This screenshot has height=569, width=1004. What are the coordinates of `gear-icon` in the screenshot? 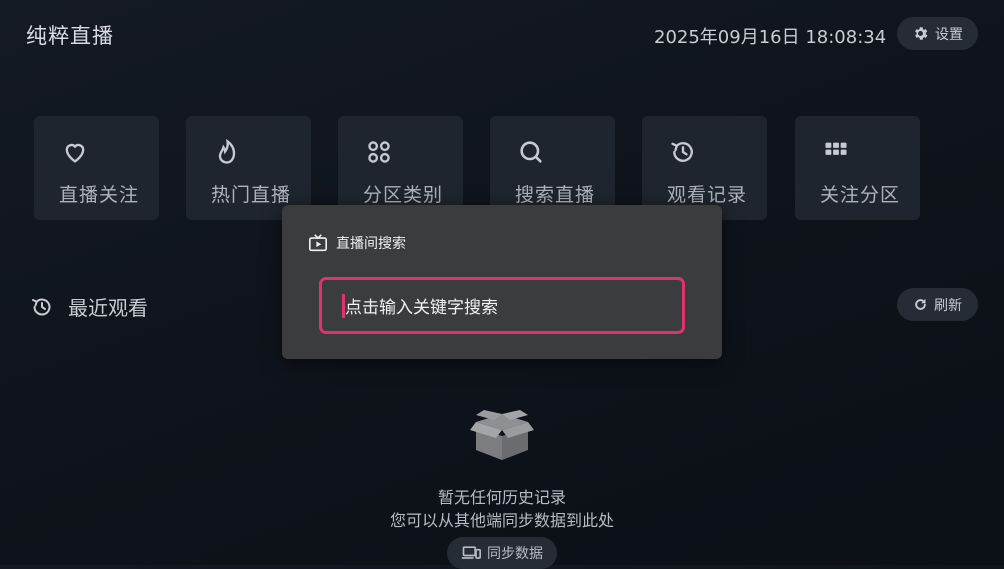 It's located at (921, 33).